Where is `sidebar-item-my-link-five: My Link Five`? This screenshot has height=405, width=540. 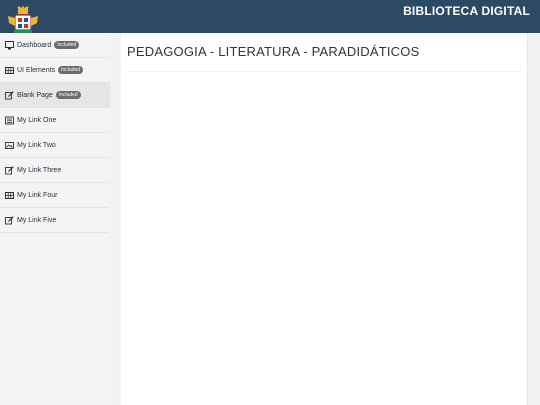
sidebar-item-my-link-five: My Link Five is located at coordinates (55, 220).